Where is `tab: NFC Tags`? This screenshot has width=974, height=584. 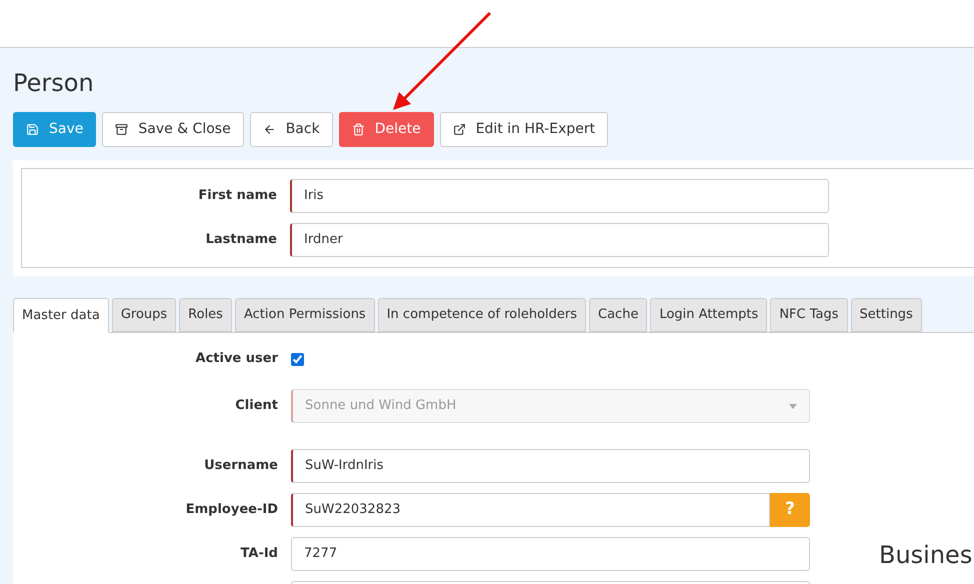
tab: NFC Tags is located at coordinates (809, 315).